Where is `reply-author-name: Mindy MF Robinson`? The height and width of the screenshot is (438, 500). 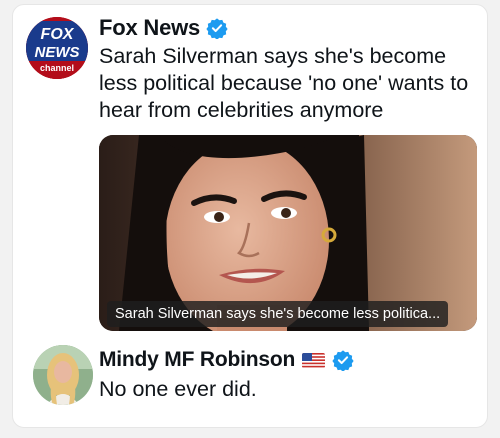 reply-author-name: Mindy MF Robinson is located at coordinates (197, 360).